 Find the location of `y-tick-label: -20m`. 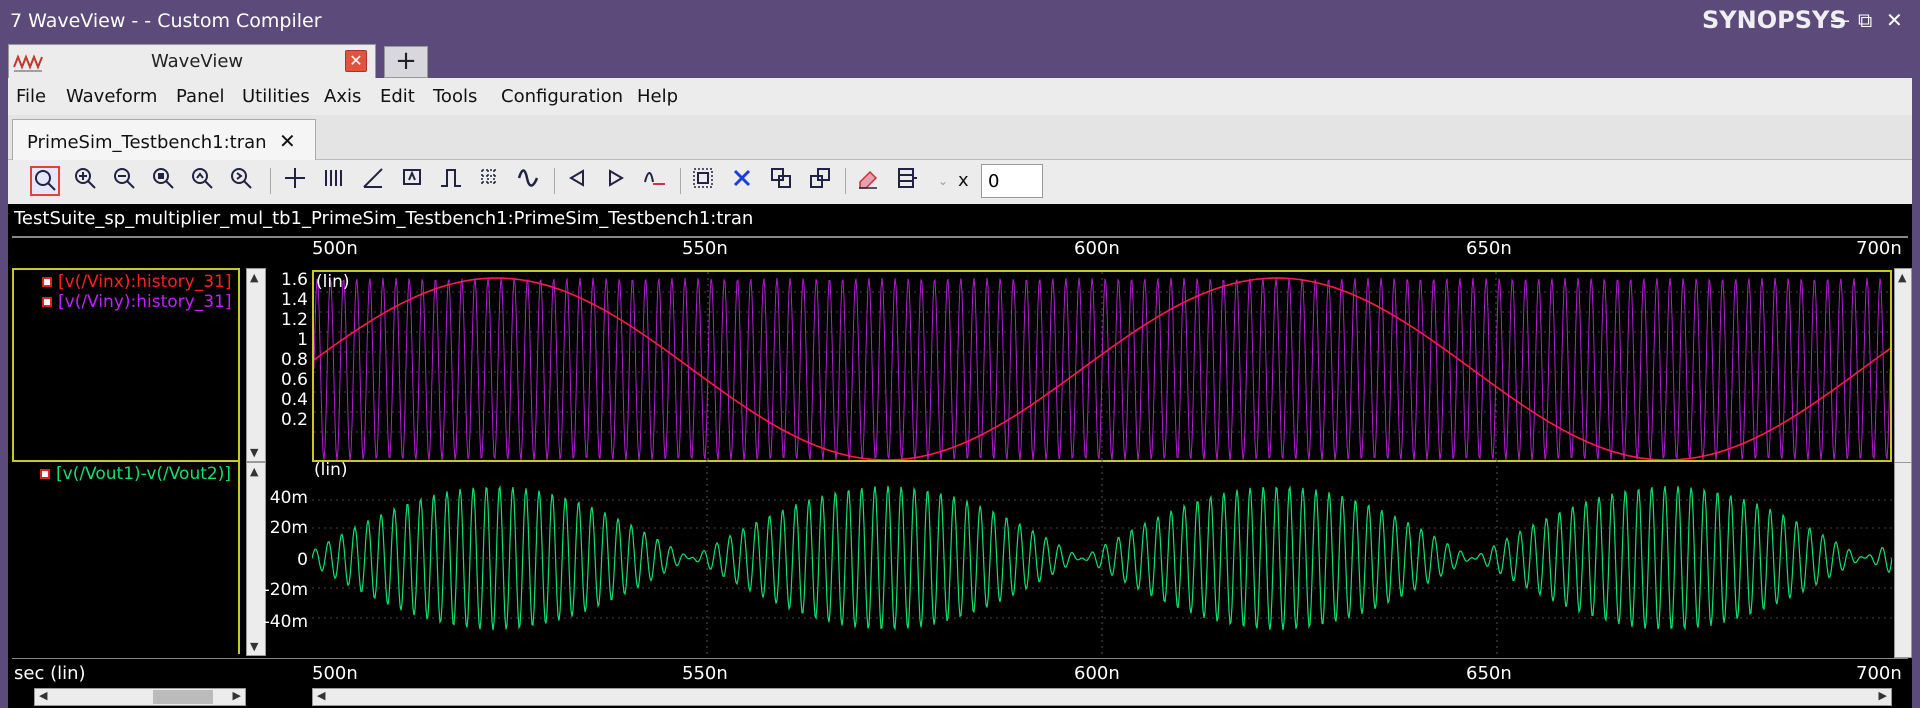

y-tick-label: -20m is located at coordinates (285, 590).